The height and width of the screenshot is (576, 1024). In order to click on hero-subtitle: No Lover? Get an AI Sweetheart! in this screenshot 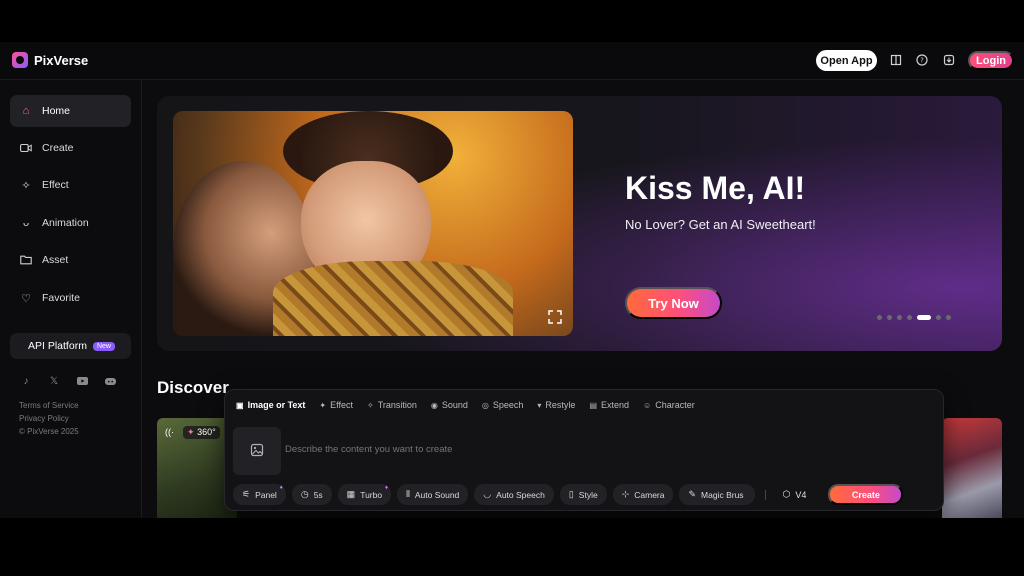, I will do `click(720, 224)`.